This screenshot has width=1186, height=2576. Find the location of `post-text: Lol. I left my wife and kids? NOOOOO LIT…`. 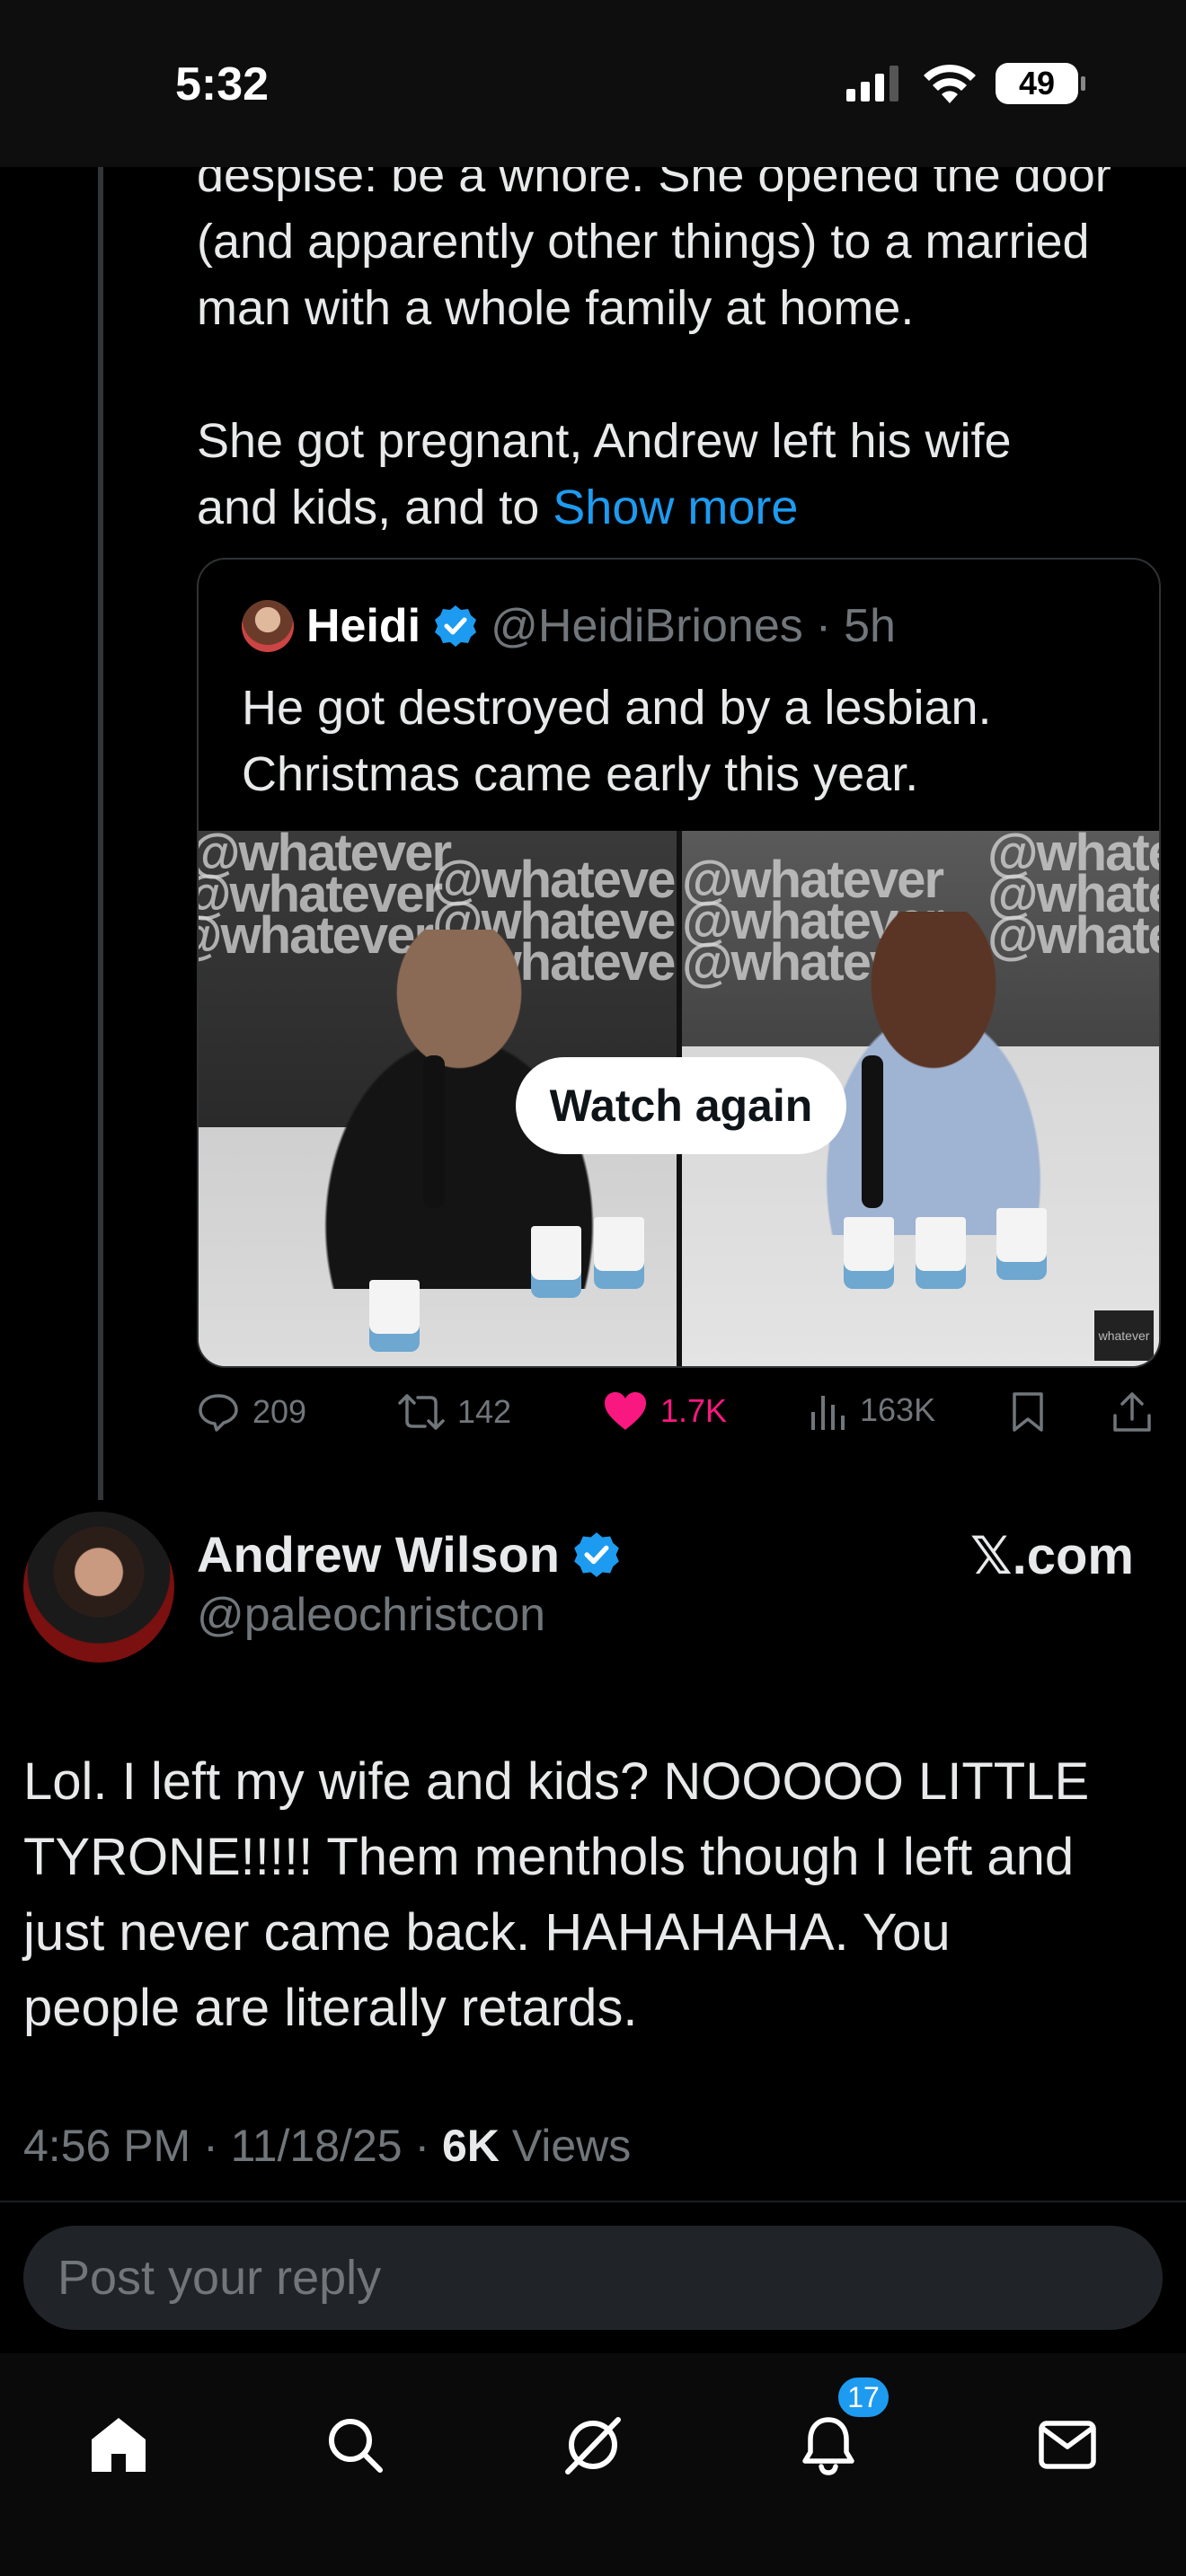

post-text: Lol. I left my wife and kids? NOOOOO LIT… is located at coordinates (598, 1895).